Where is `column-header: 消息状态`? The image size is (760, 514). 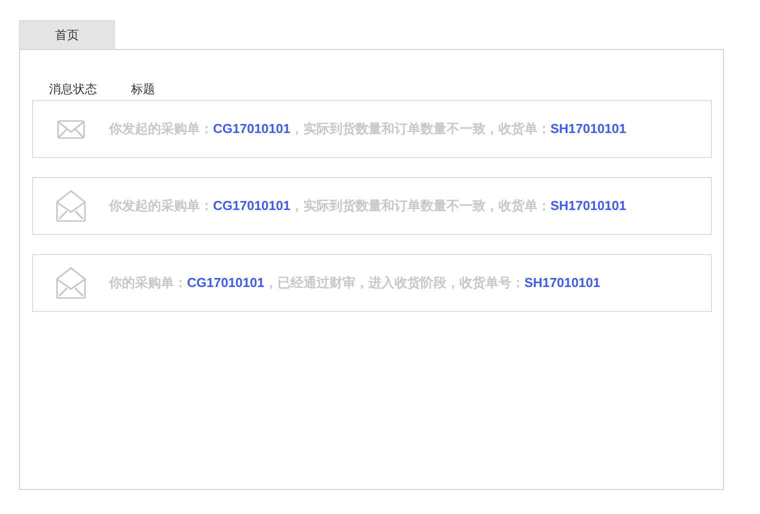
column-header: 消息状态 is located at coordinates (73, 89).